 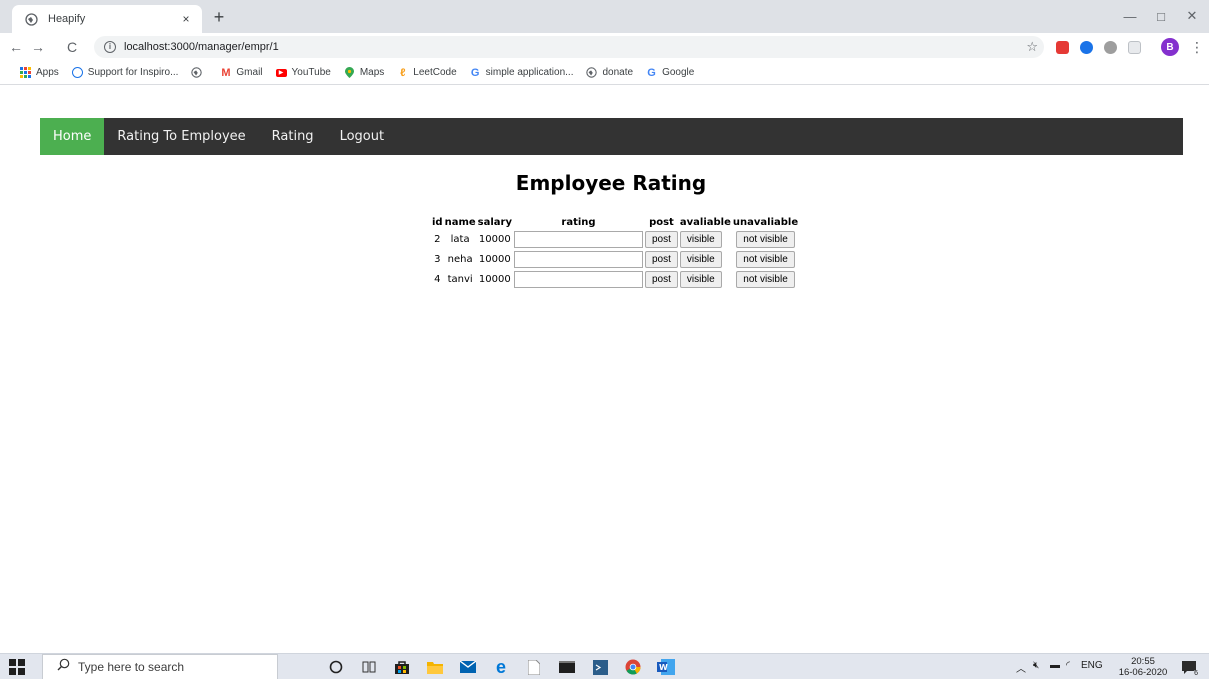 What do you see at coordinates (110, 47) in the screenshot?
I see `site-info-icon: i` at bounding box center [110, 47].